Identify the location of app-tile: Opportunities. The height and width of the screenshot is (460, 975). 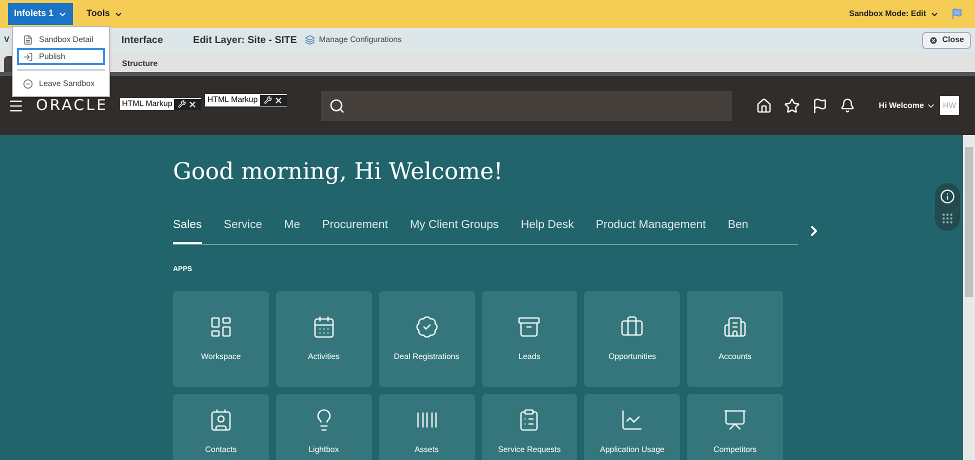
(632, 339).